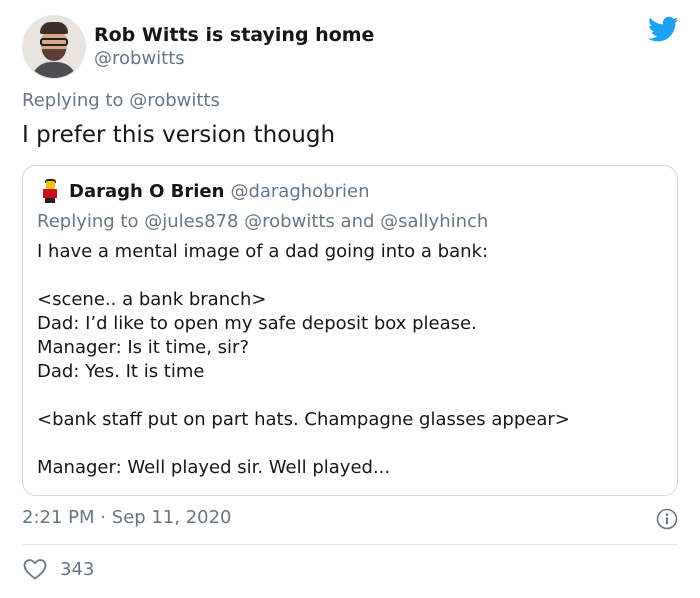  I want to click on quoted-author-avatar, so click(50, 191).